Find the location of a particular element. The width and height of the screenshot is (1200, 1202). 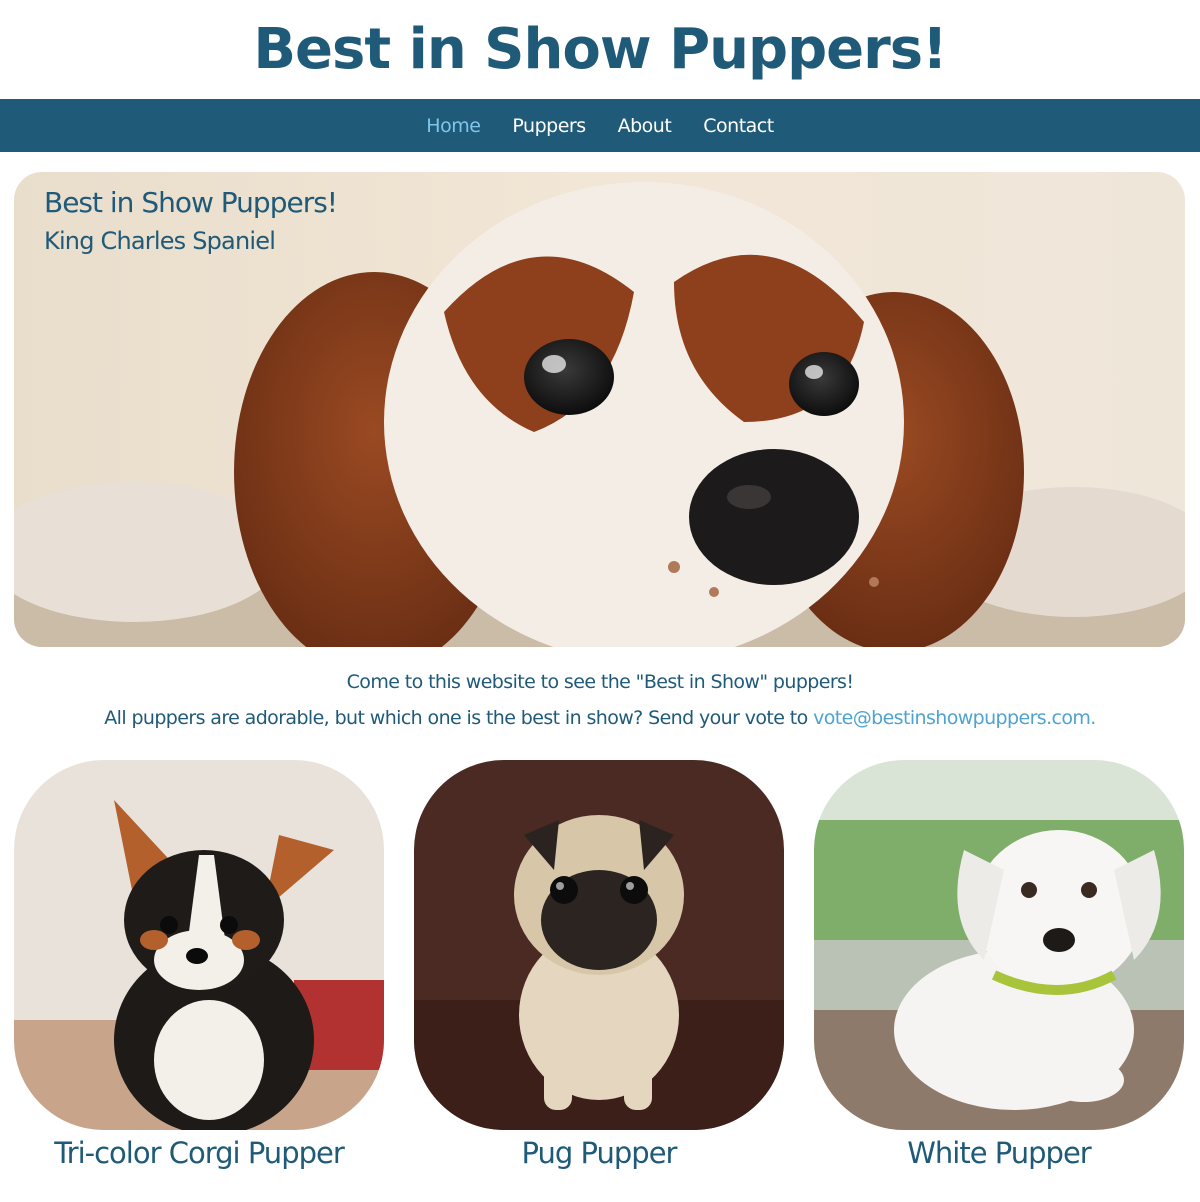

corgi-photo is located at coordinates (199, 945).